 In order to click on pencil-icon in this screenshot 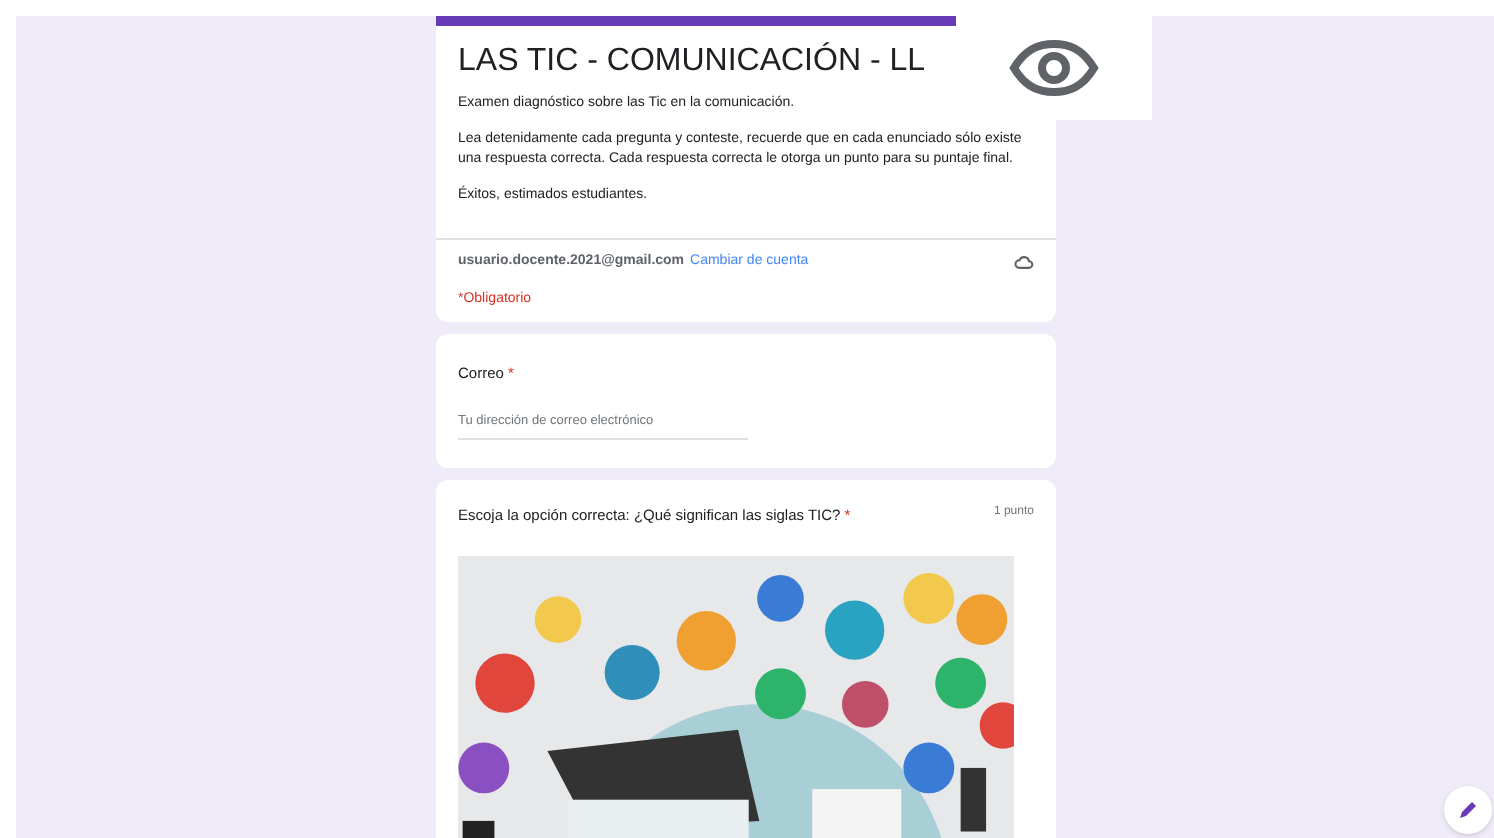, I will do `click(1468, 810)`.